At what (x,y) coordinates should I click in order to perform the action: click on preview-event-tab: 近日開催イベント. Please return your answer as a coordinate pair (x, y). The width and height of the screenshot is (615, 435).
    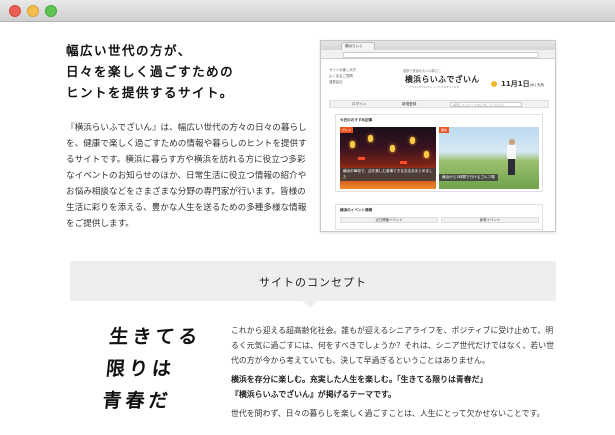
    Looking at the image, I should click on (389, 220).